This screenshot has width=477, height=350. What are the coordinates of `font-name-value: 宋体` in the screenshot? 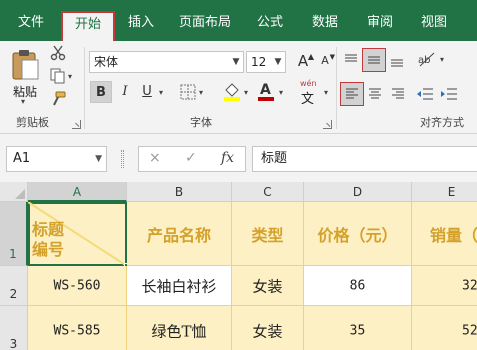 It's located at (106, 62).